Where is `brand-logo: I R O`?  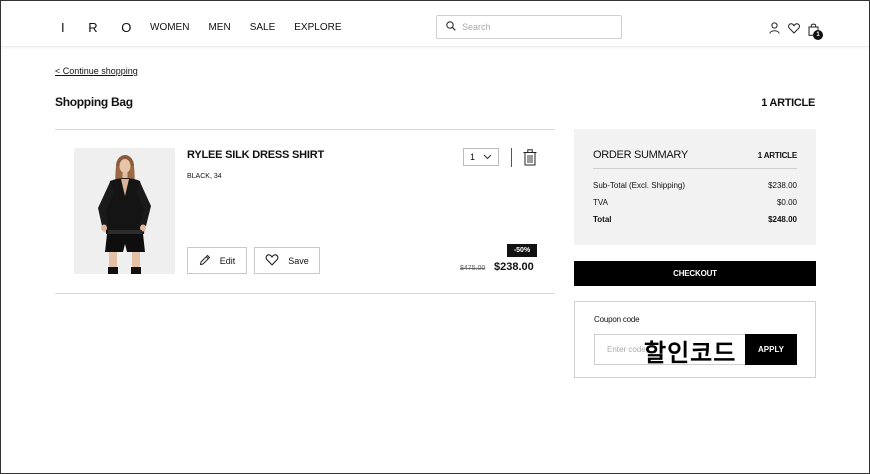
brand-logo: I R O is located at coordinates (101, 27).